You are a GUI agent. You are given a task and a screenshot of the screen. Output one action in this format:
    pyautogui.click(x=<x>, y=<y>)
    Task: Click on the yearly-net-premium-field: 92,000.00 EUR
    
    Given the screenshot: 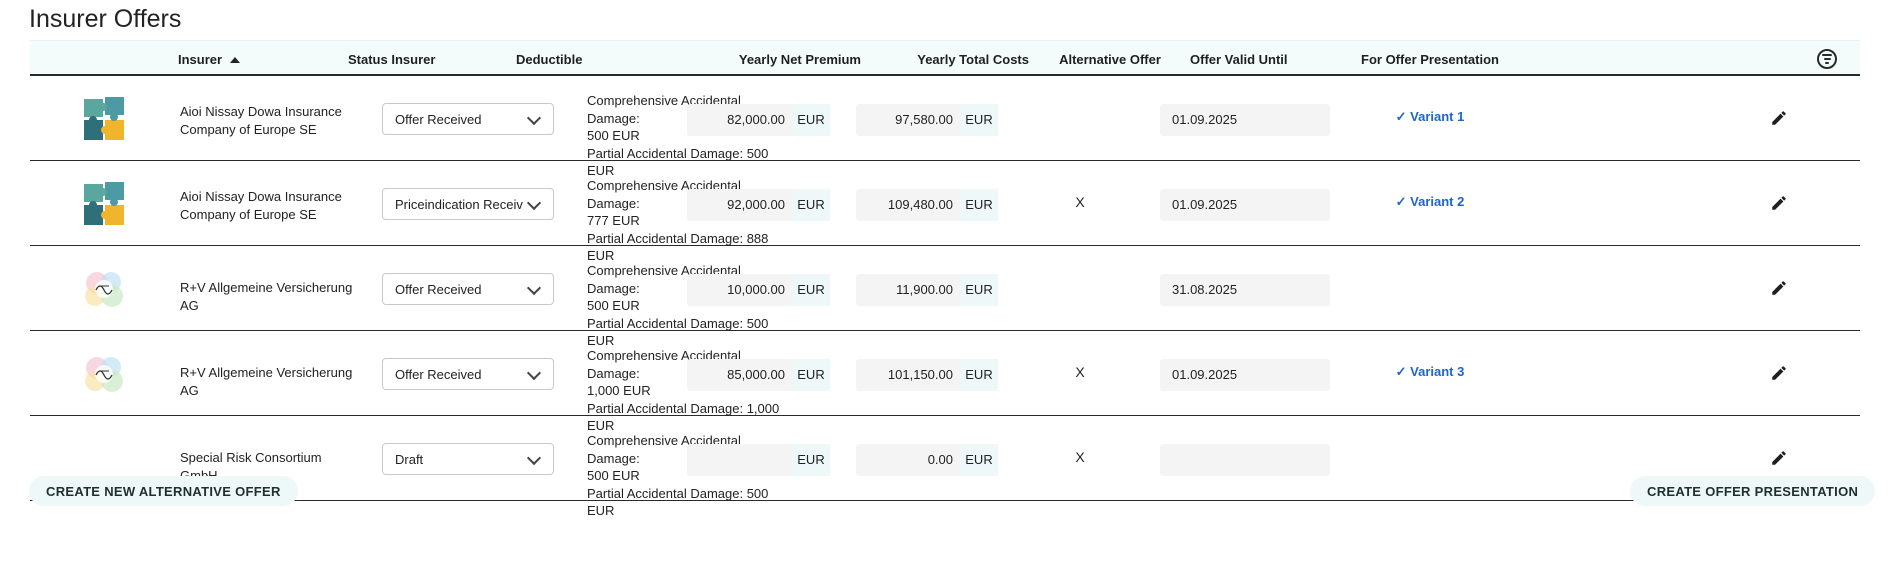 What is the action you would take?
    pyautogui.click(x=758, y=205)
    